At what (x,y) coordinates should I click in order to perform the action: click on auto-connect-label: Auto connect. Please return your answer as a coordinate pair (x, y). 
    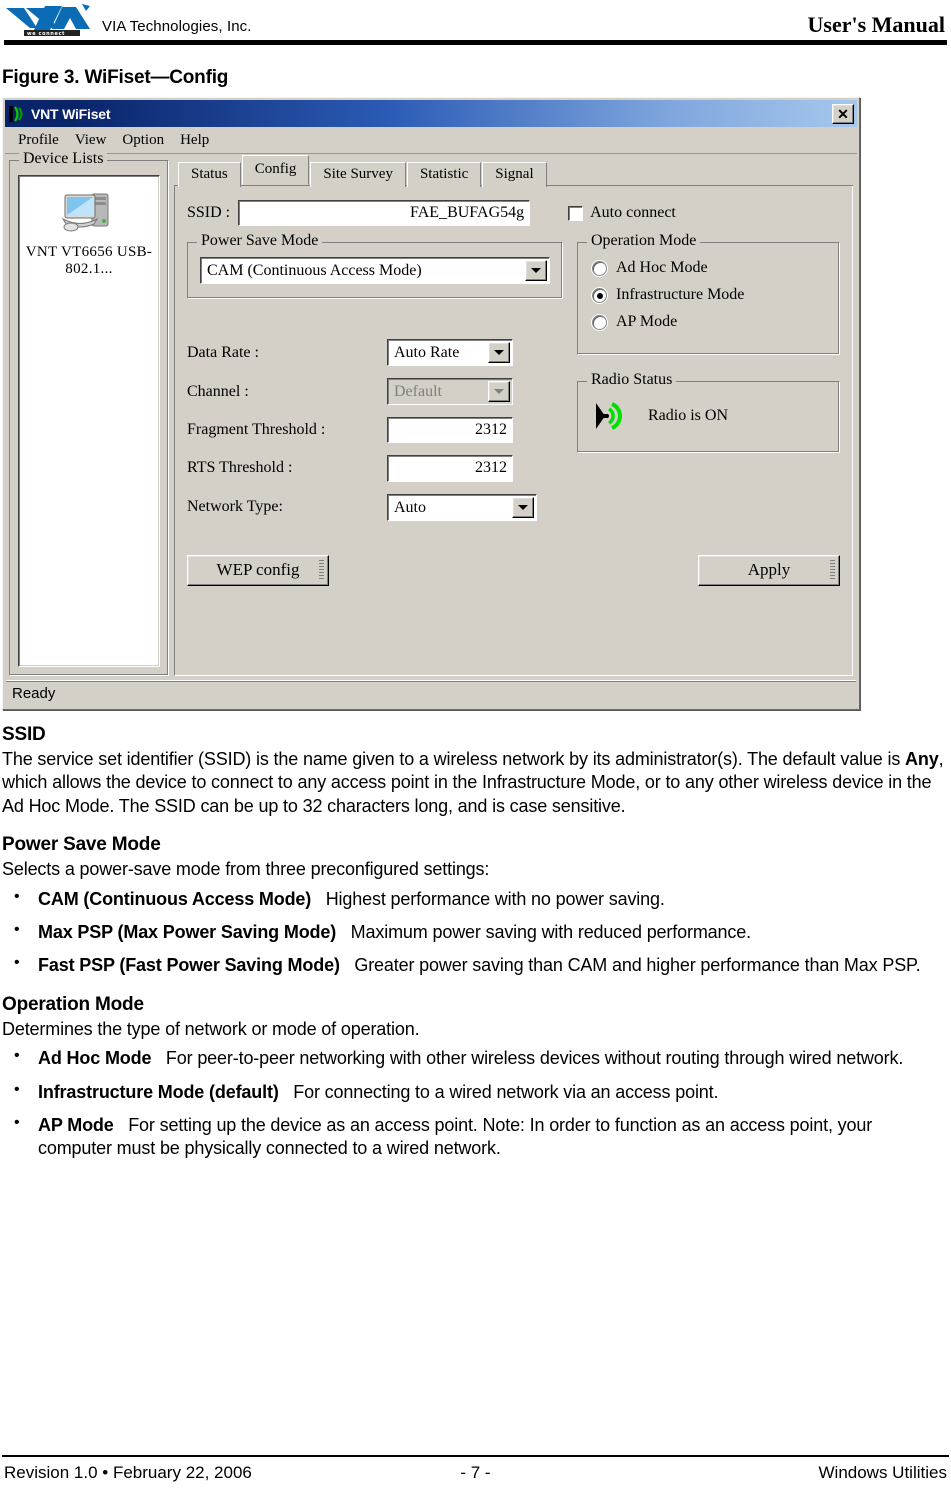
    Looking at the image, I should click on (633, 213).